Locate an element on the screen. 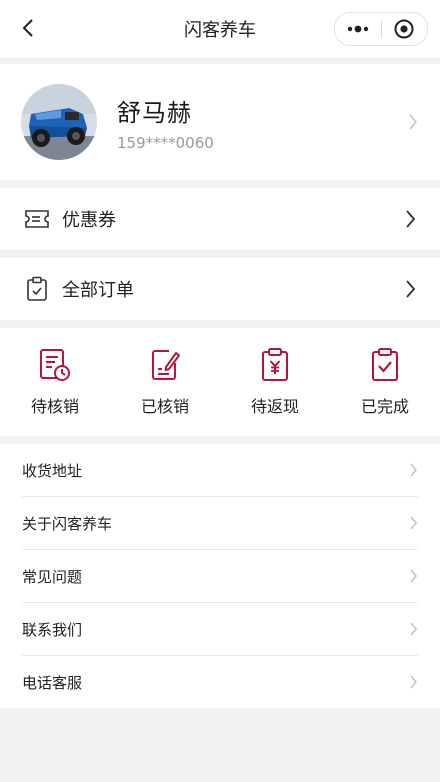 The image size is (440, 782). nav-bar: 闪客养车 is located at coordinates (220, 29).